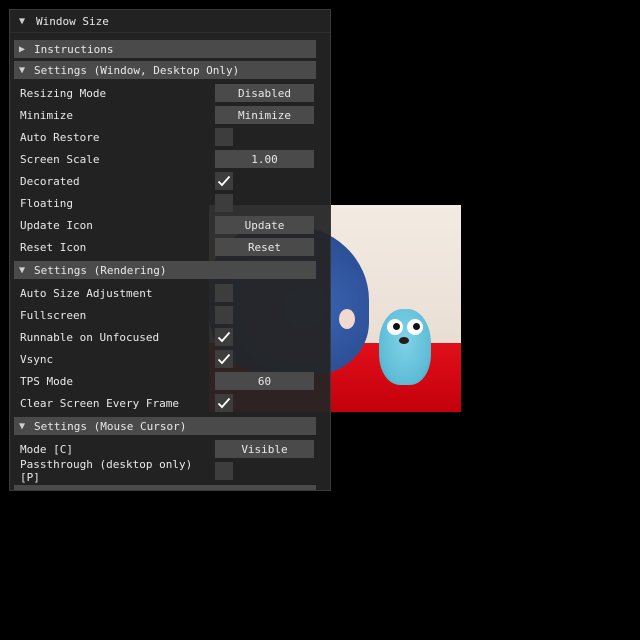 Image resolution: width=640 pixels, height=640 pixels. Describe the element at coordinates (415, 327) in the screenshot. I see `gopher-right-eye` at that location.